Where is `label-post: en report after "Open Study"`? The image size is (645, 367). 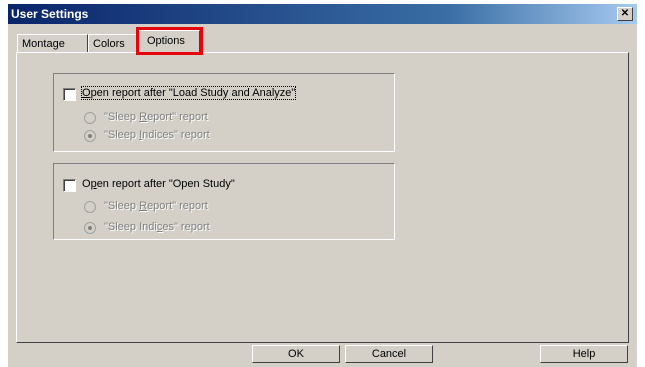 label-post: en report after "Open Study" is located at coordinates (165, 184).